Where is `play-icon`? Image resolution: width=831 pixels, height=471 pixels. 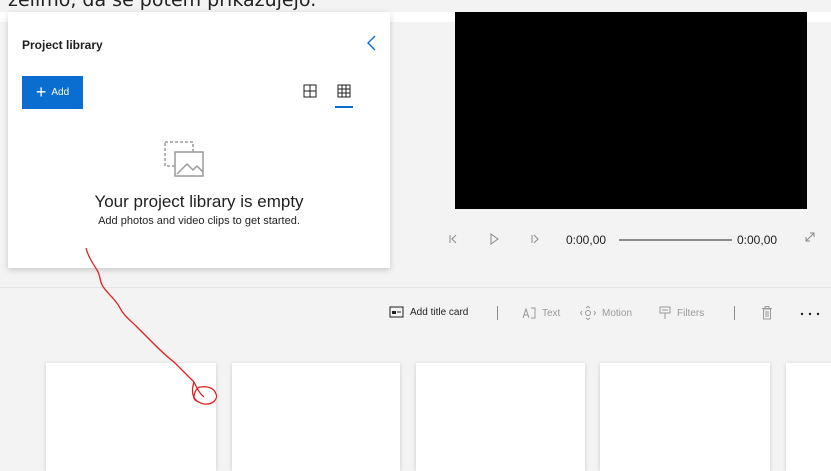
play-icon is located at coordinates (494, 239).